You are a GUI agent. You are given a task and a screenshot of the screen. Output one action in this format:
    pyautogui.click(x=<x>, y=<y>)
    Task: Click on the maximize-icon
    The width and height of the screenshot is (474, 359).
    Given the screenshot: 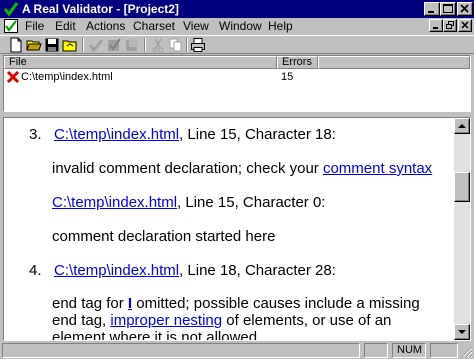 What is the action you would take?
    pyautogui.click(x=448, y=8)
    